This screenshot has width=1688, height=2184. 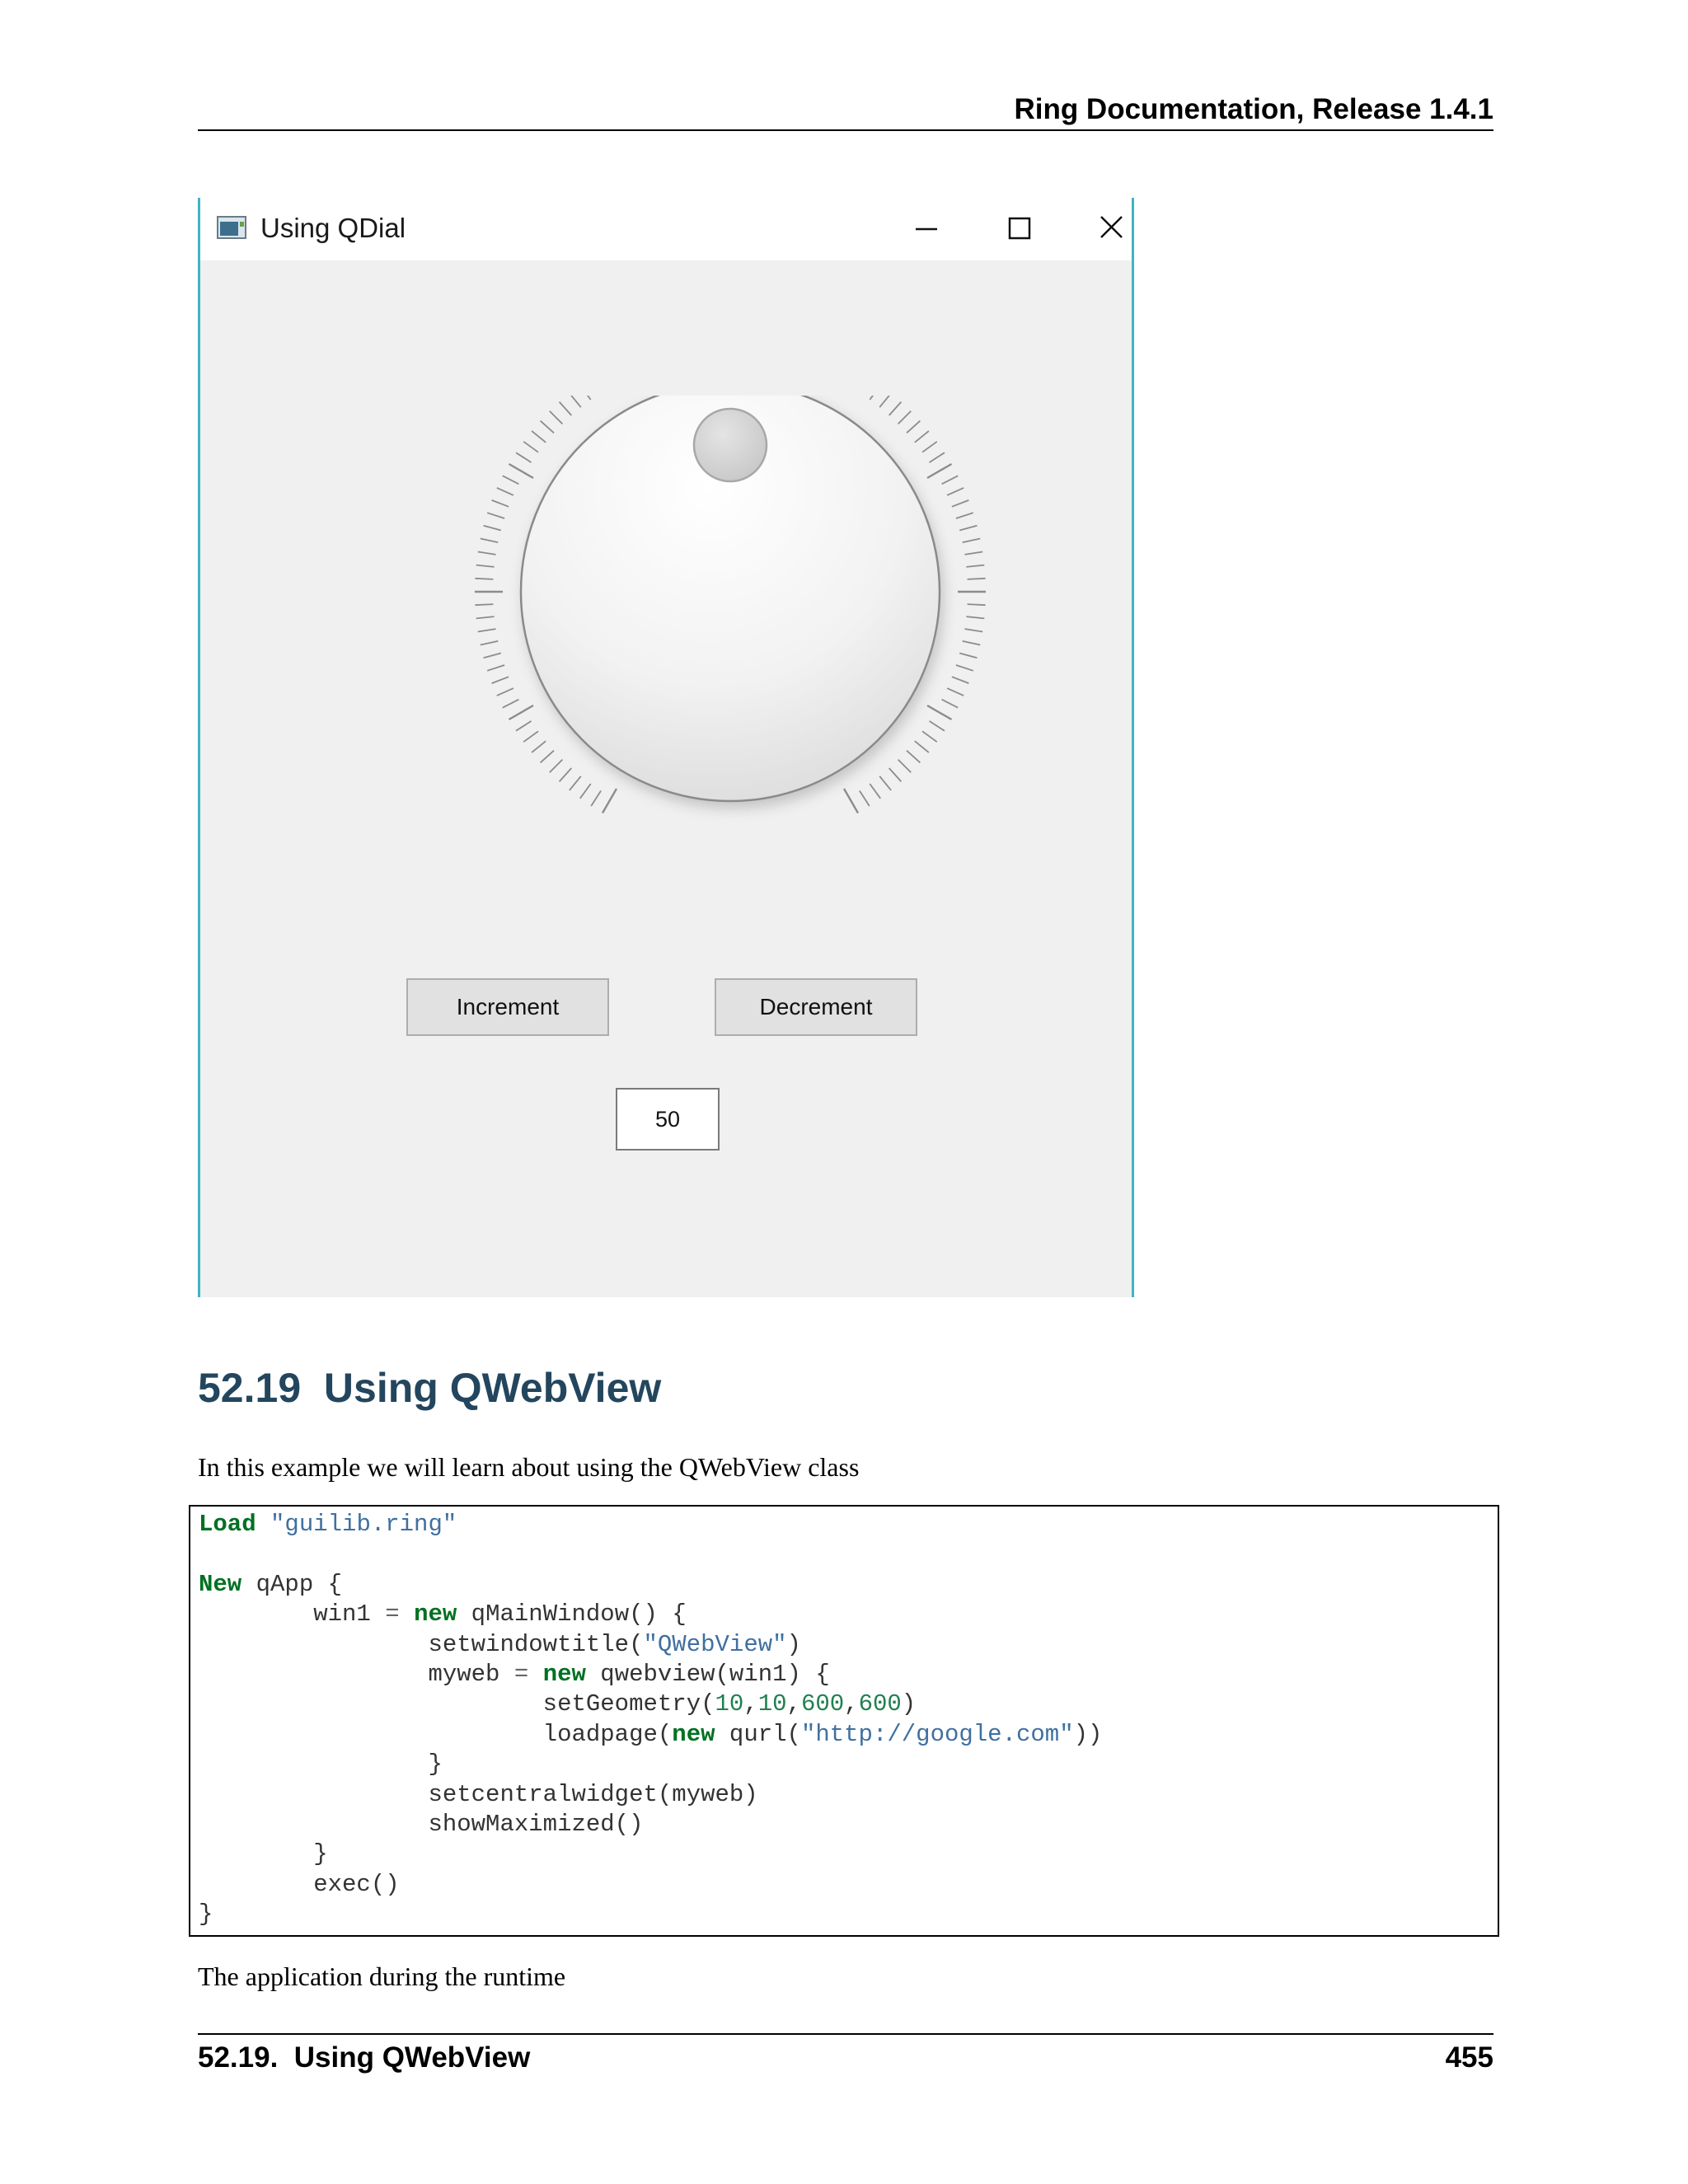 I want to click on value-field: 50, so click(x=668, y=1119).